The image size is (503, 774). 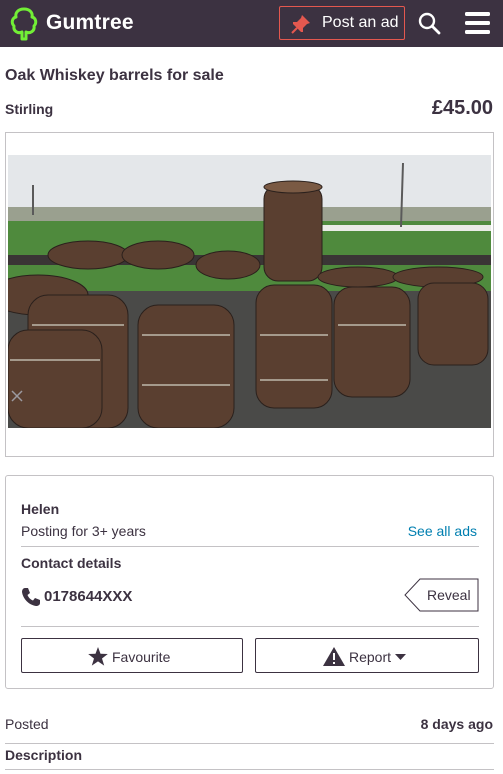 What do you see at coordinates (370, 656) in the screenshot?
I see `report-label: Report` at bounding box center [370, 656].